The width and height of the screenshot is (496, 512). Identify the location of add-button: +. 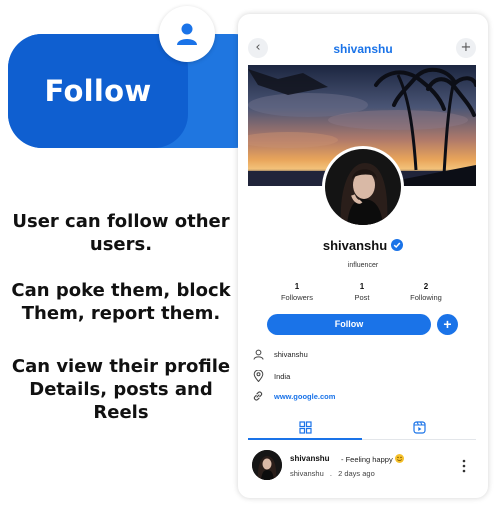
(466, 48).